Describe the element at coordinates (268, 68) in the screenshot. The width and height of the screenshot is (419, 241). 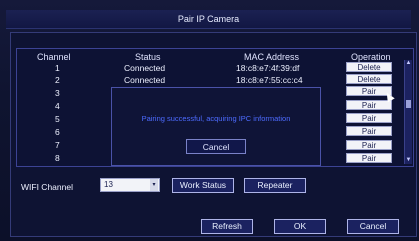
I see `row-mac: 18:c8:e7:4f:39:df` at that location.